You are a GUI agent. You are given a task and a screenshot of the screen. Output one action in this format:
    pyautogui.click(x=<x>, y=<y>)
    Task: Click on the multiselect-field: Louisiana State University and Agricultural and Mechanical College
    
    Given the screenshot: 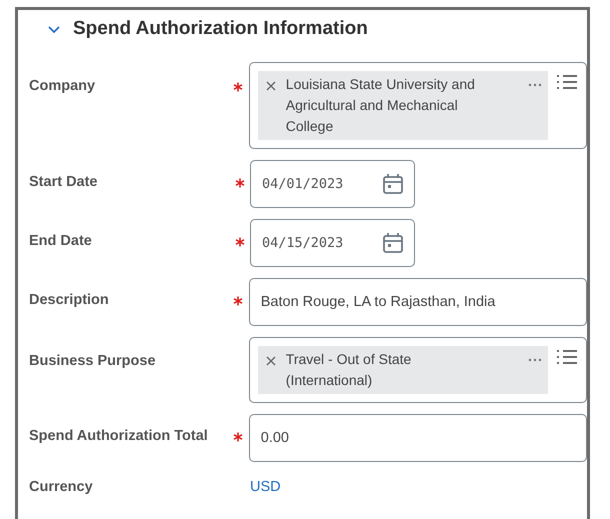 What is the action you would take?
    pyautogui.click(x=417, y=105)
    